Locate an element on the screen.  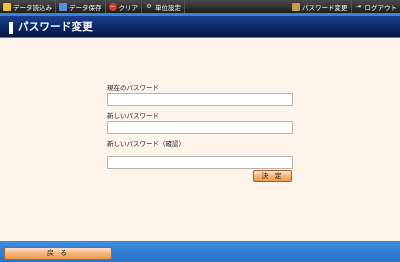
clear-button: − クリア is located at coordinates (124, 6).